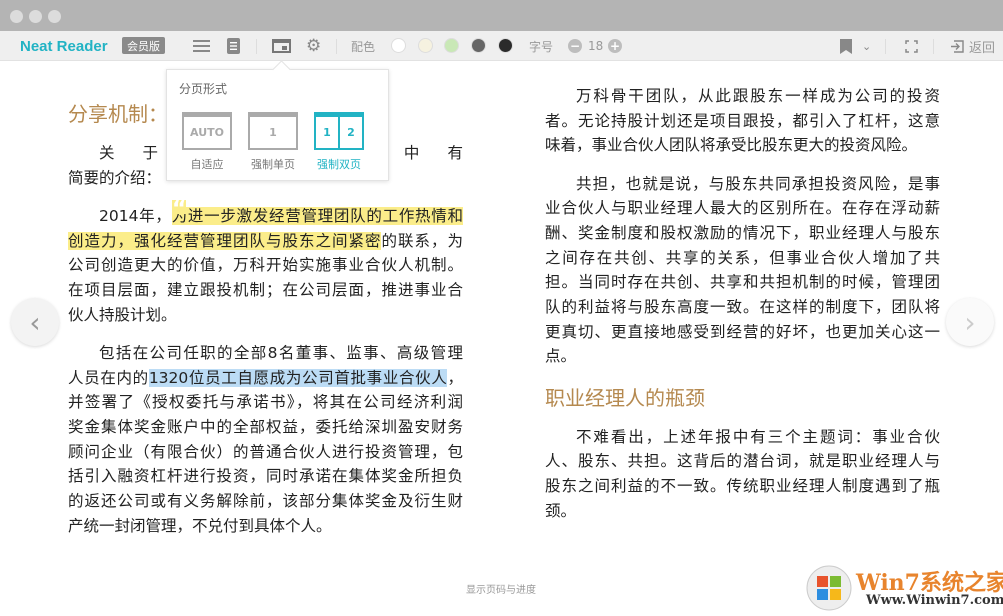 The image size is (1003, 616). I want to click on bookmark-icon, so click(846, 46).